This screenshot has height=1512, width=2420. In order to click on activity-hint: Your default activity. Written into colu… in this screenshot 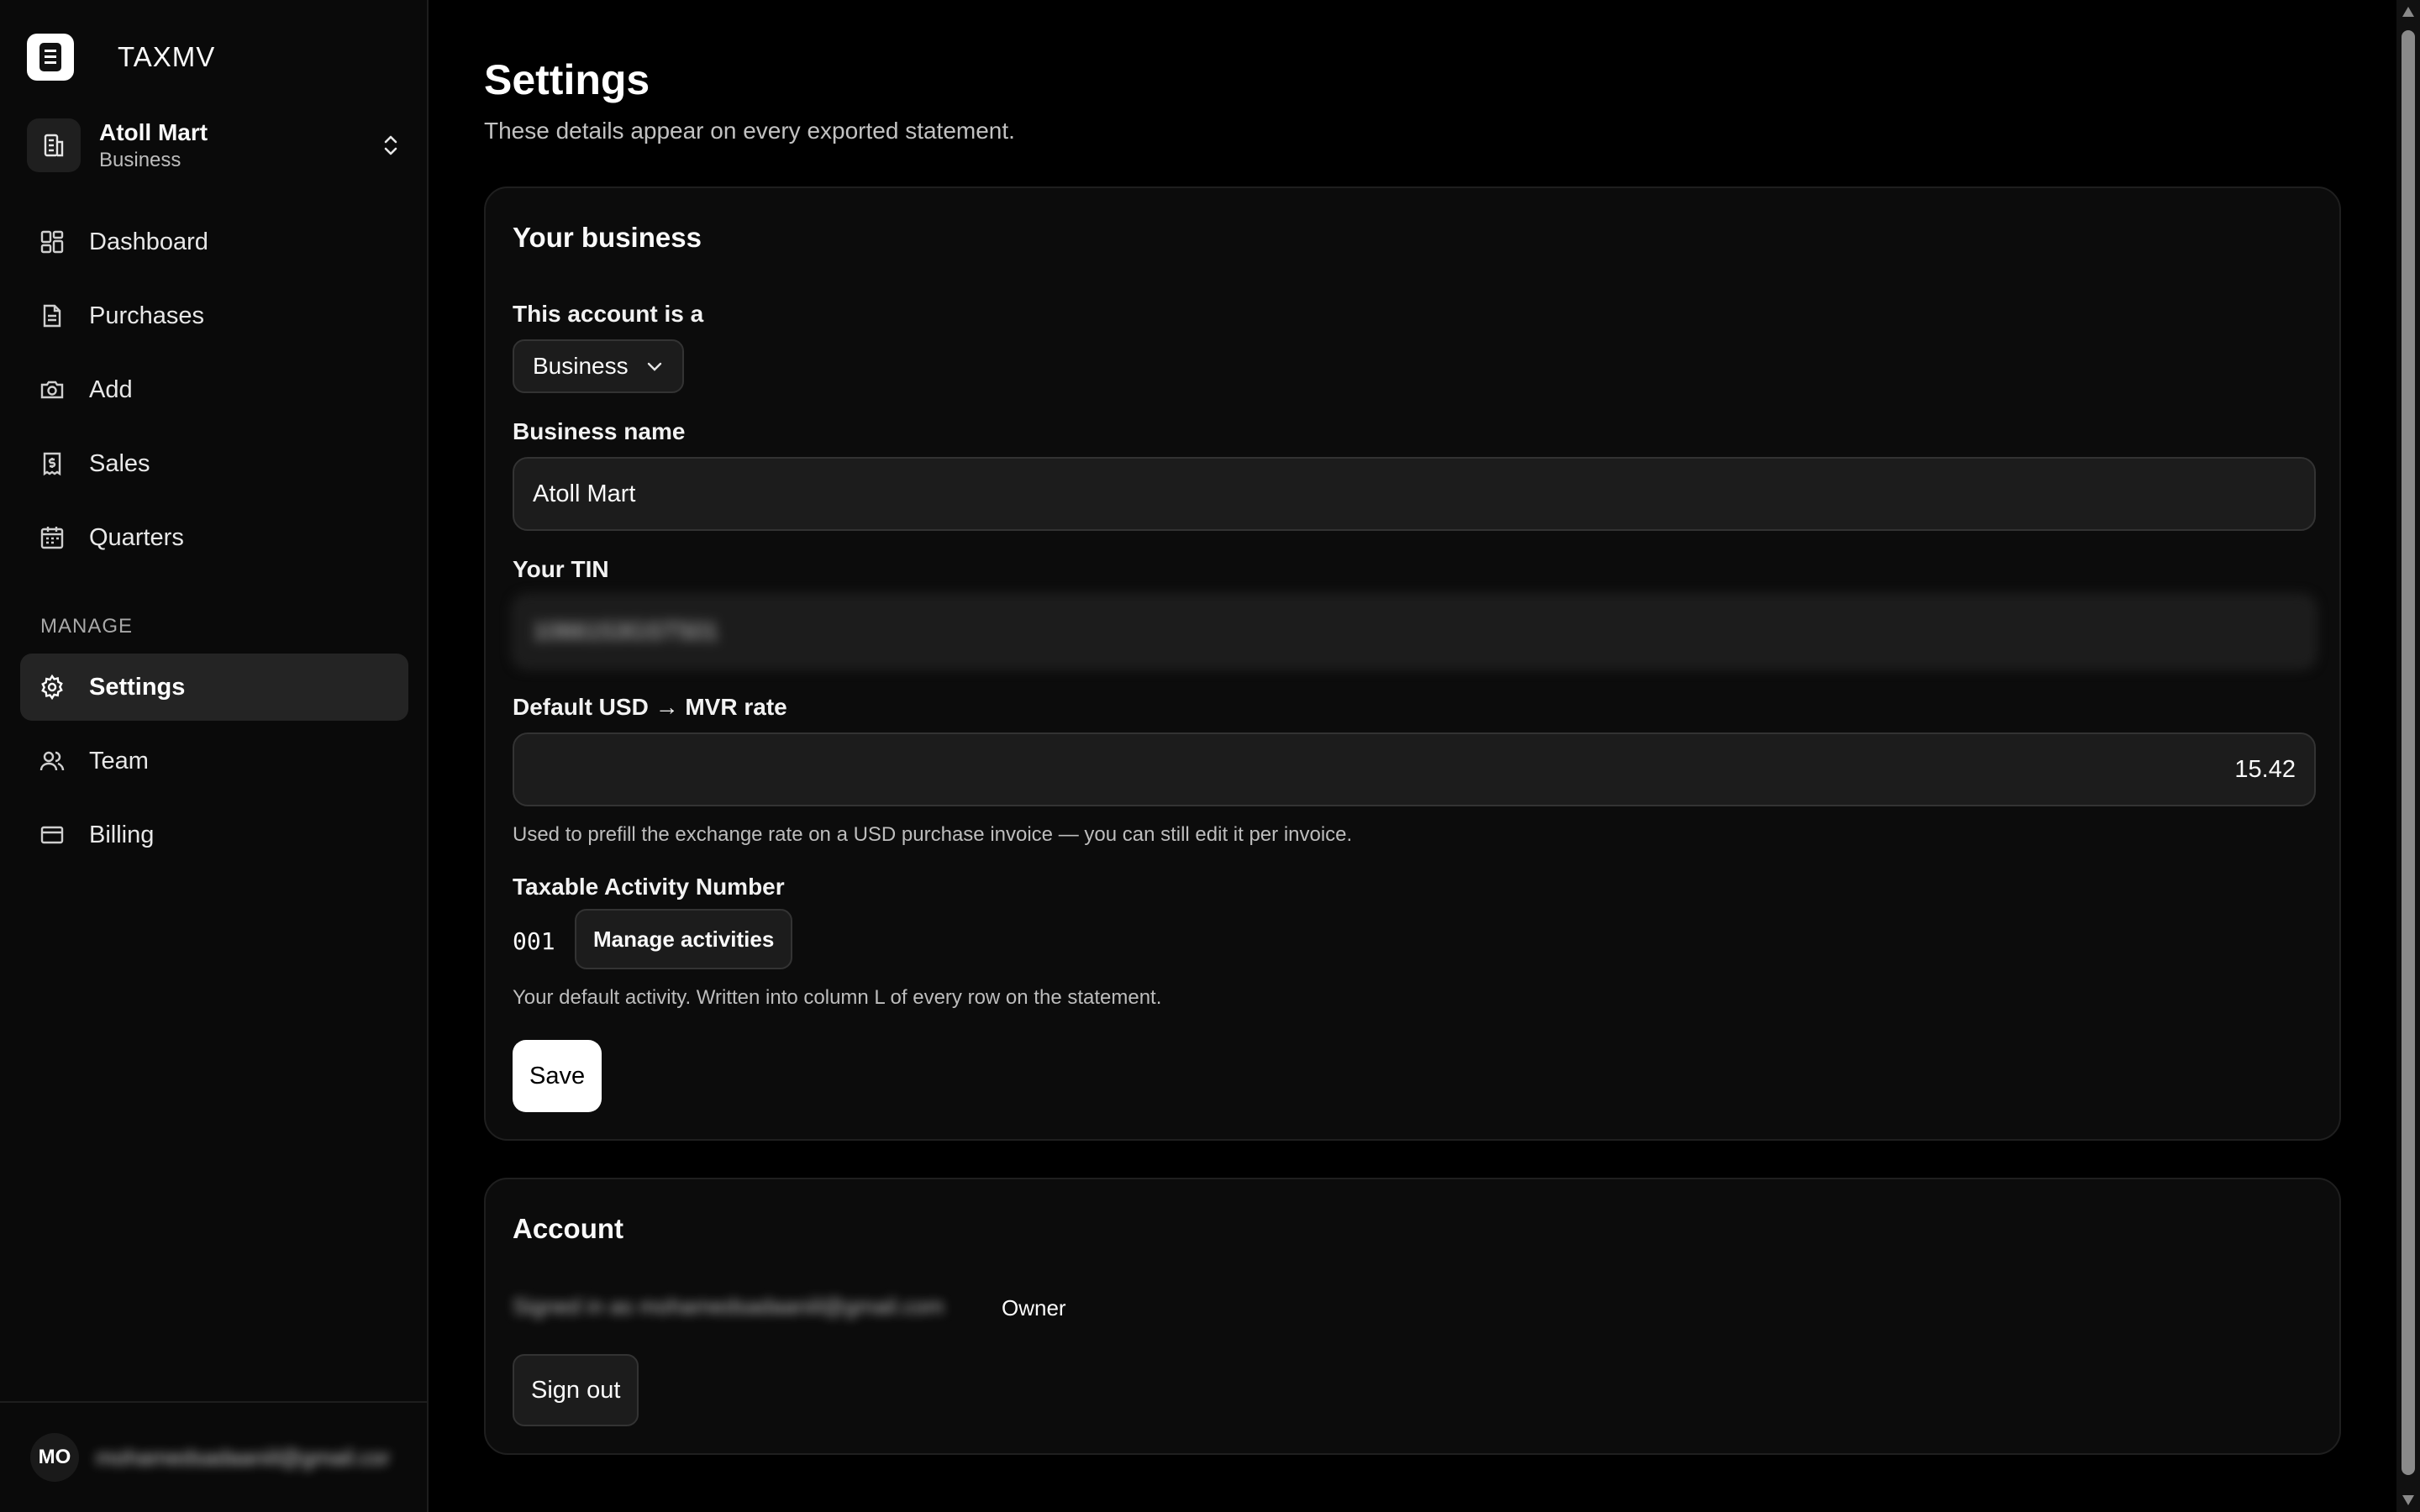, I will do `click(838, 997)`.